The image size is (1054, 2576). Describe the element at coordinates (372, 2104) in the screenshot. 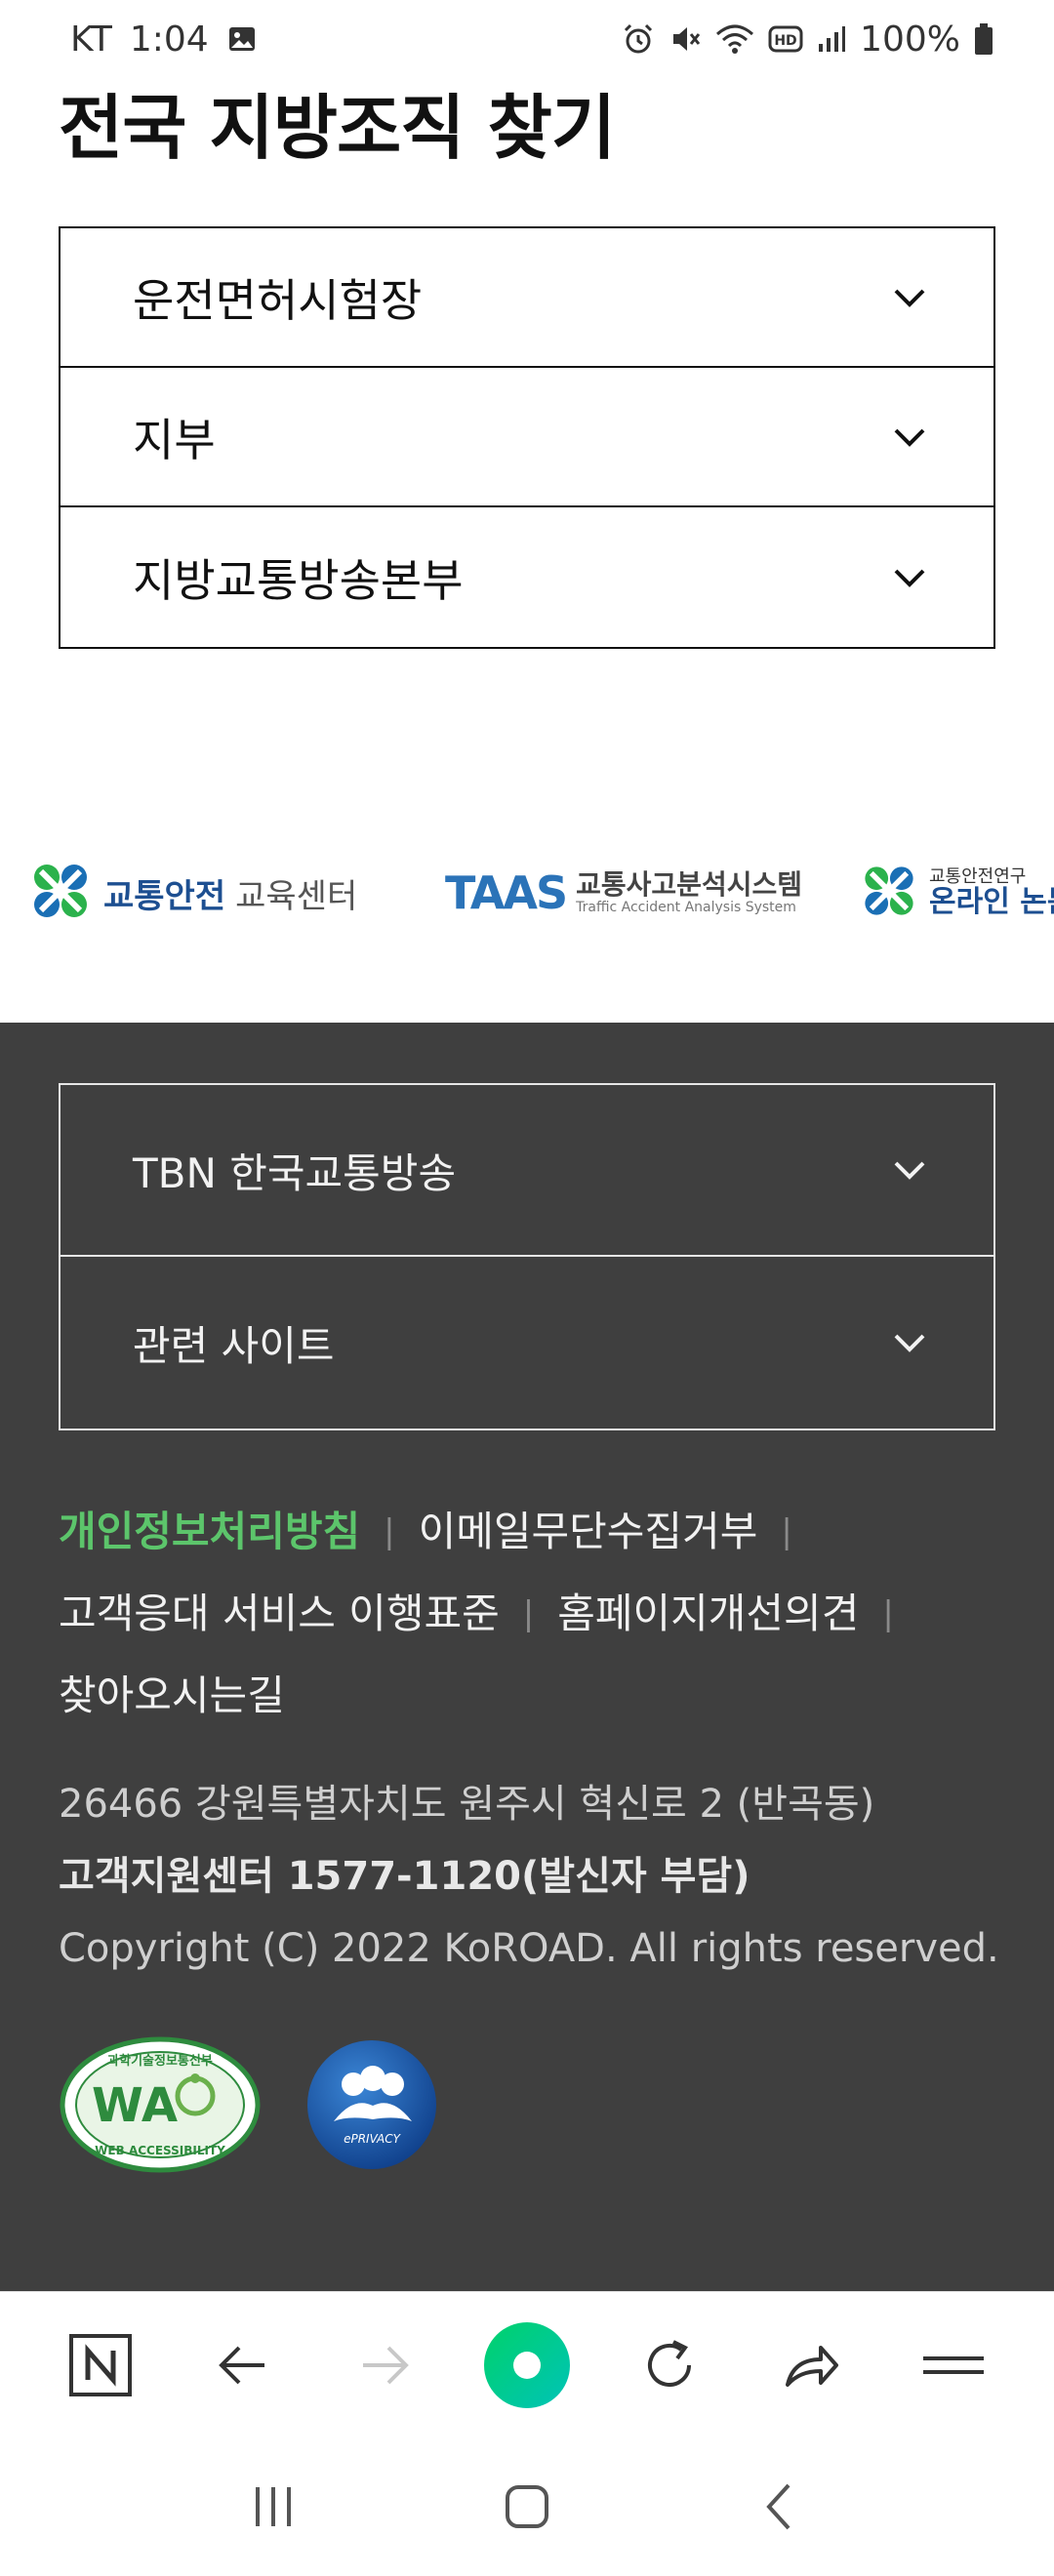

I see `eprivacy-badge: ePRIVACY` at that location.